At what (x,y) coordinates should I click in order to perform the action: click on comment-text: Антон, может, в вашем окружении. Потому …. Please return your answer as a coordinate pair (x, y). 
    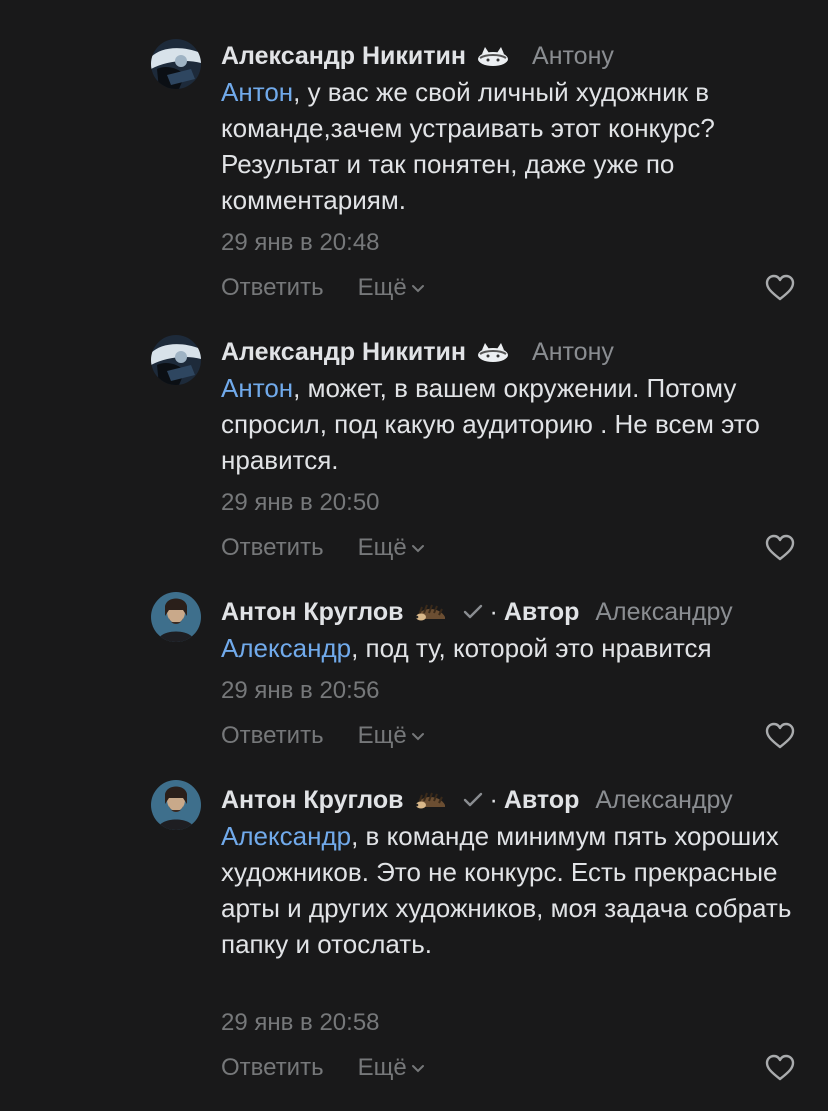
    Looking at the image, I should click on (511, 424).